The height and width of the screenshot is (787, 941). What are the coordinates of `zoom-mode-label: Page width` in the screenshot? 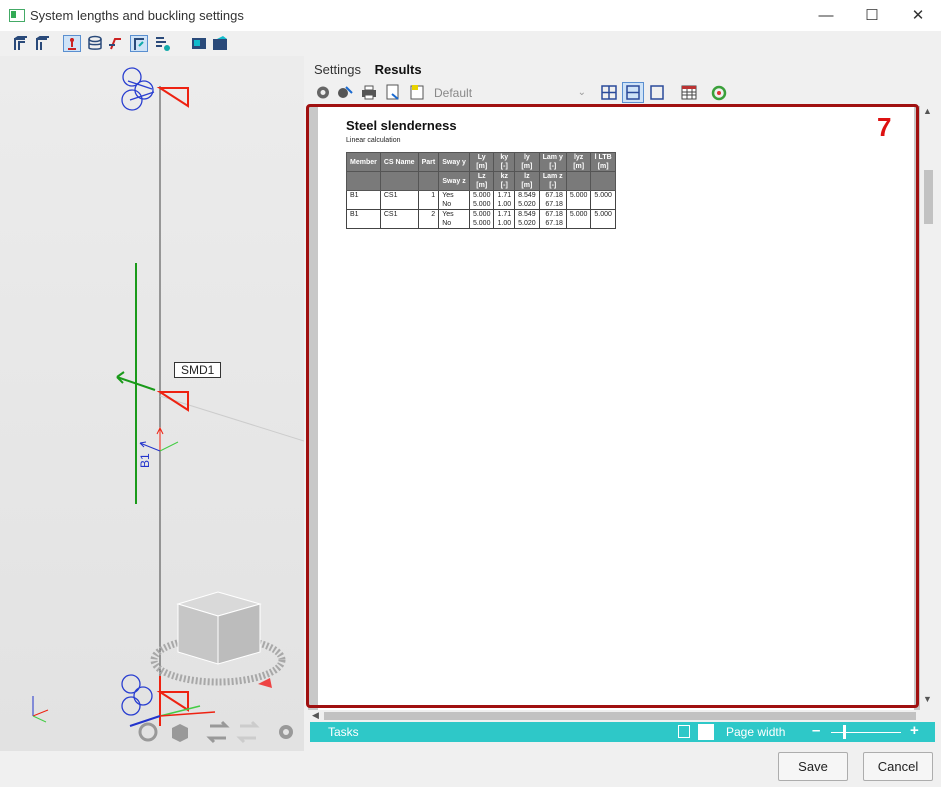 It's located at (755, 732).